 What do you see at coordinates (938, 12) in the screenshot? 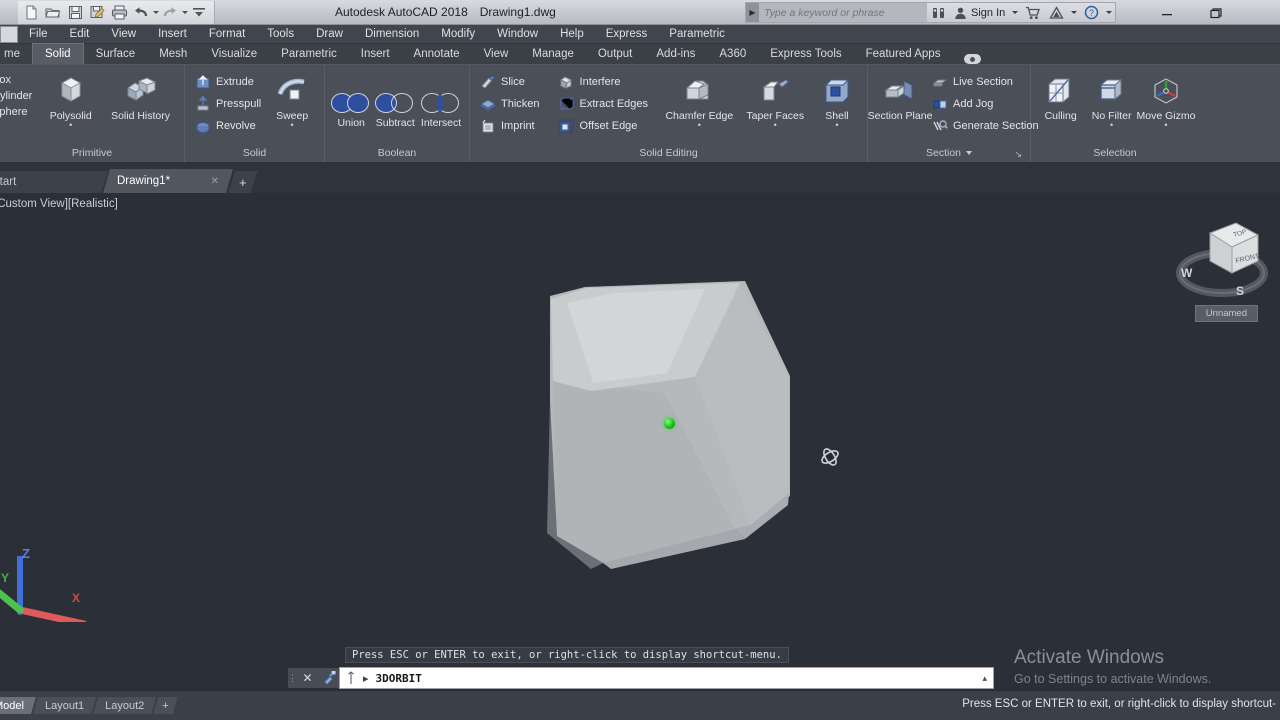
I see `infocenter-help-grid-icon` at bounding box center [938, 12].